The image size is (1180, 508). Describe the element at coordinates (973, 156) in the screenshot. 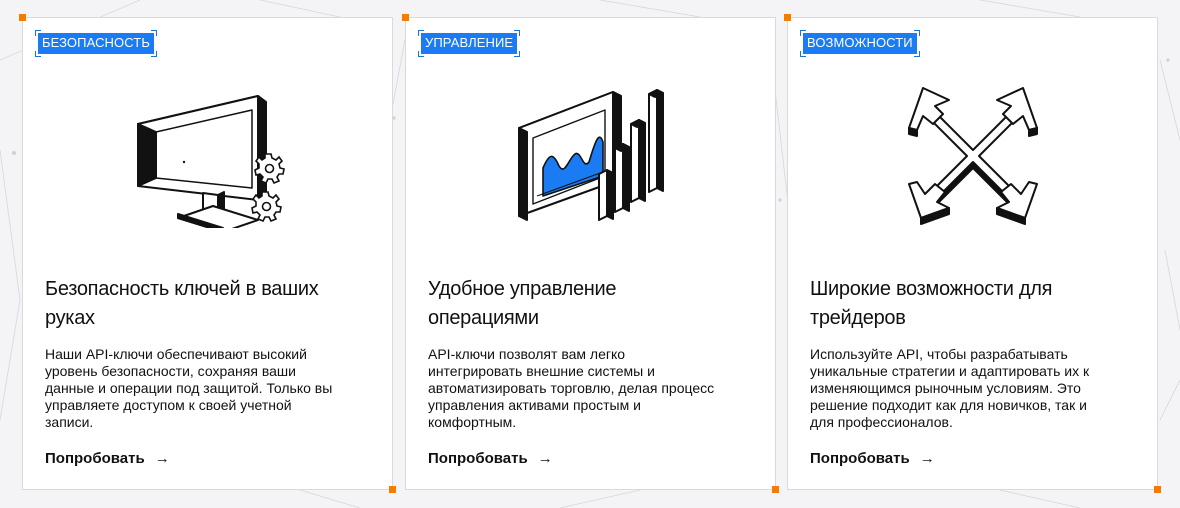

I see `expand-arrows-icon` at that location.